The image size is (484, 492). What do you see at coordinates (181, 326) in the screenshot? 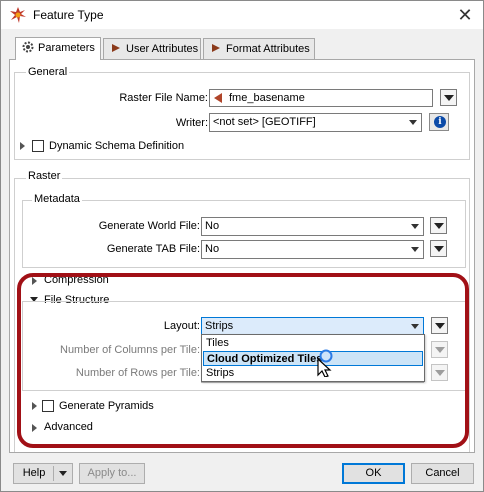
I see `layout-label: Layout:` at bounding box center [181, 326].